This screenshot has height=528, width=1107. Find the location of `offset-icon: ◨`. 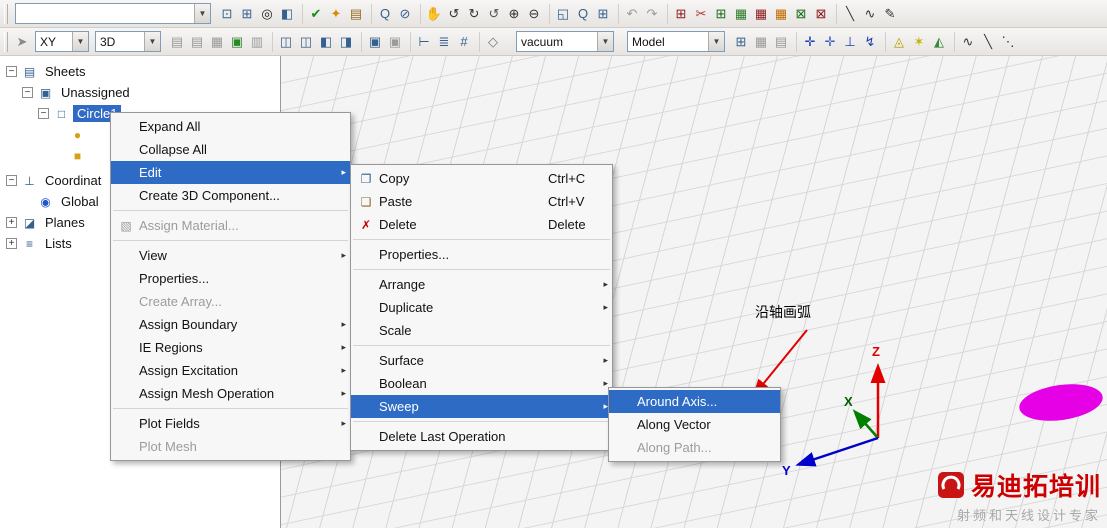

offset-icon: ◨ is located at coordinates (346, 42).